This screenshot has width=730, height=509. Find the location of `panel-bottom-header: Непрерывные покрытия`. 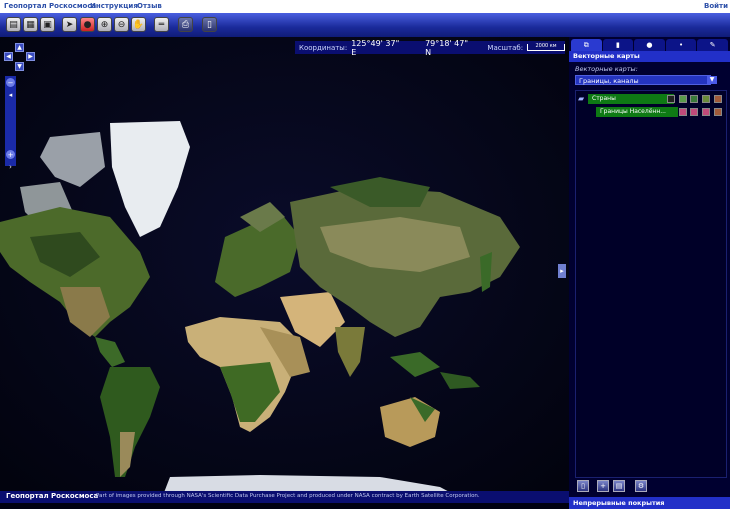

panel-bottom-header: Непрерывные покрытия is located at coordinates (649, 503).